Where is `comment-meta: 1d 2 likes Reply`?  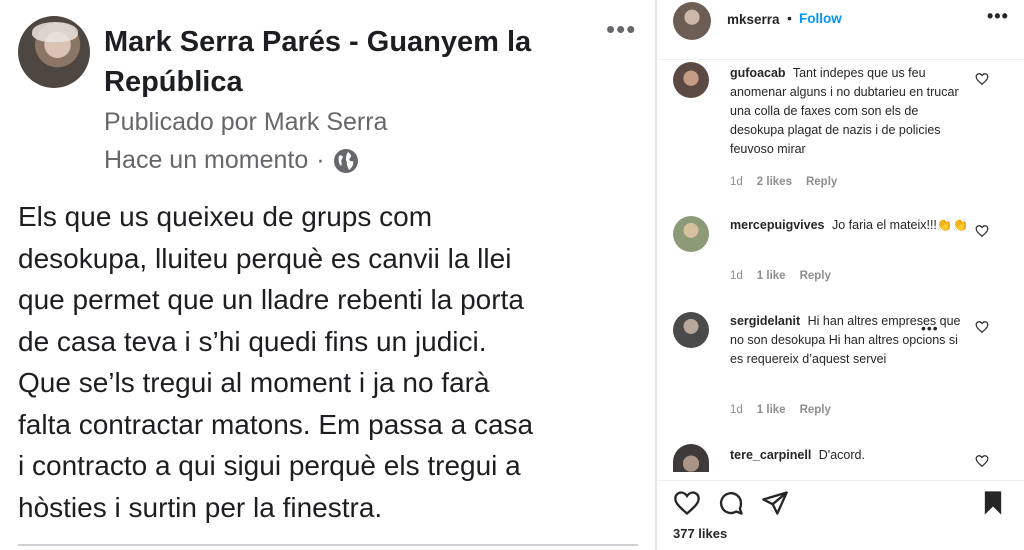 comment-meta: 1d 2 likes Reply is located at coordinates (783, 182).